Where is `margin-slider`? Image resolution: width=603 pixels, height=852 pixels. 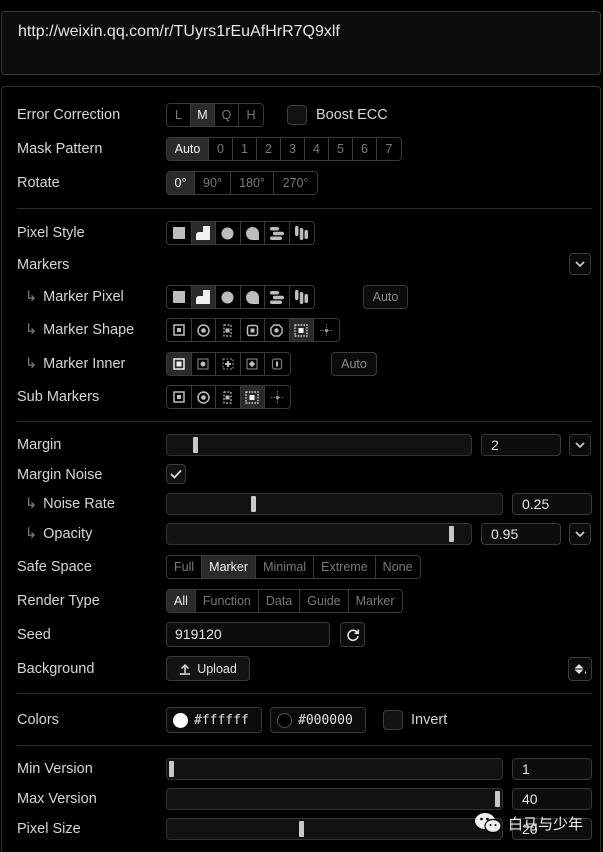 margin-slider is located at coordinates (319, 445).